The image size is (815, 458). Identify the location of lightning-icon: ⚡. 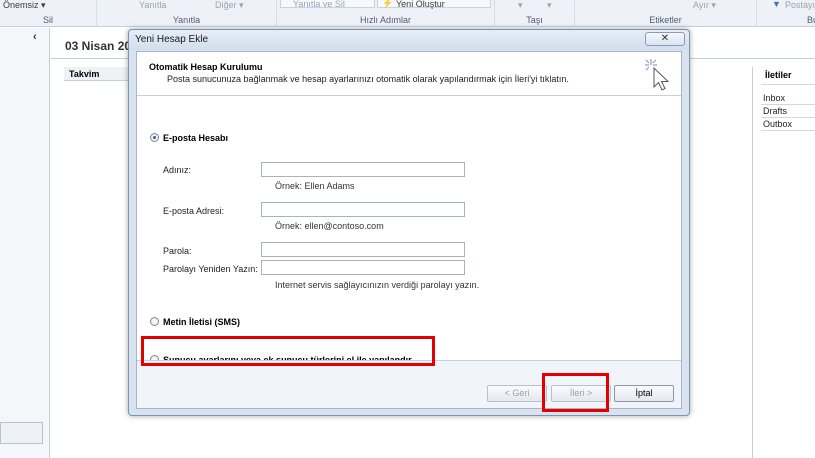
(388, 4).